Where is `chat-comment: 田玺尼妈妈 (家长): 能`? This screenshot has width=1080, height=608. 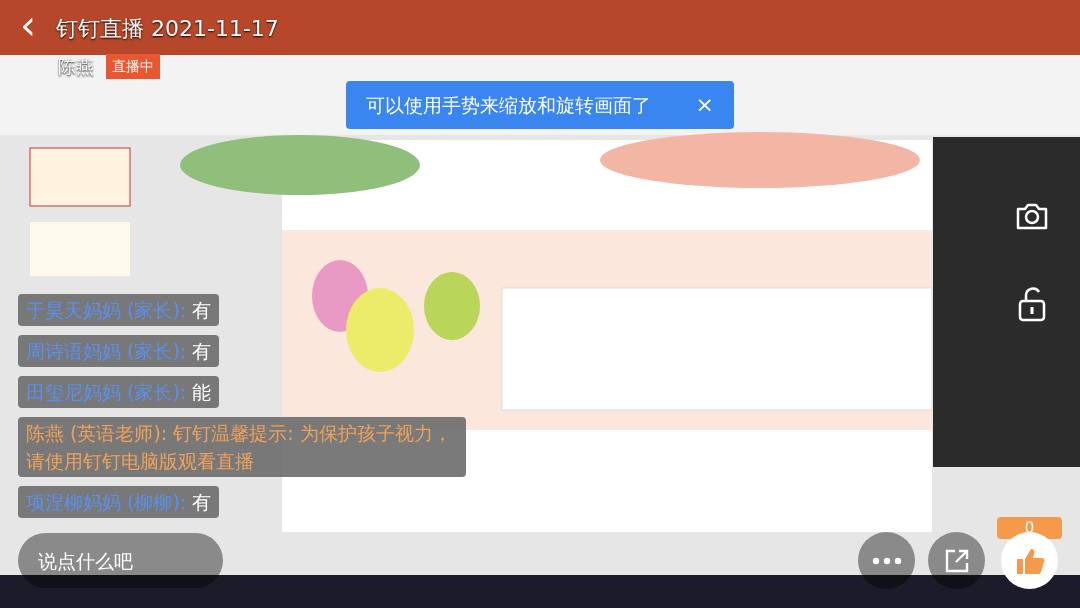 chat-comment: 田玺尼妈妈 (家长): 能 is located at coordinates (119, 392).